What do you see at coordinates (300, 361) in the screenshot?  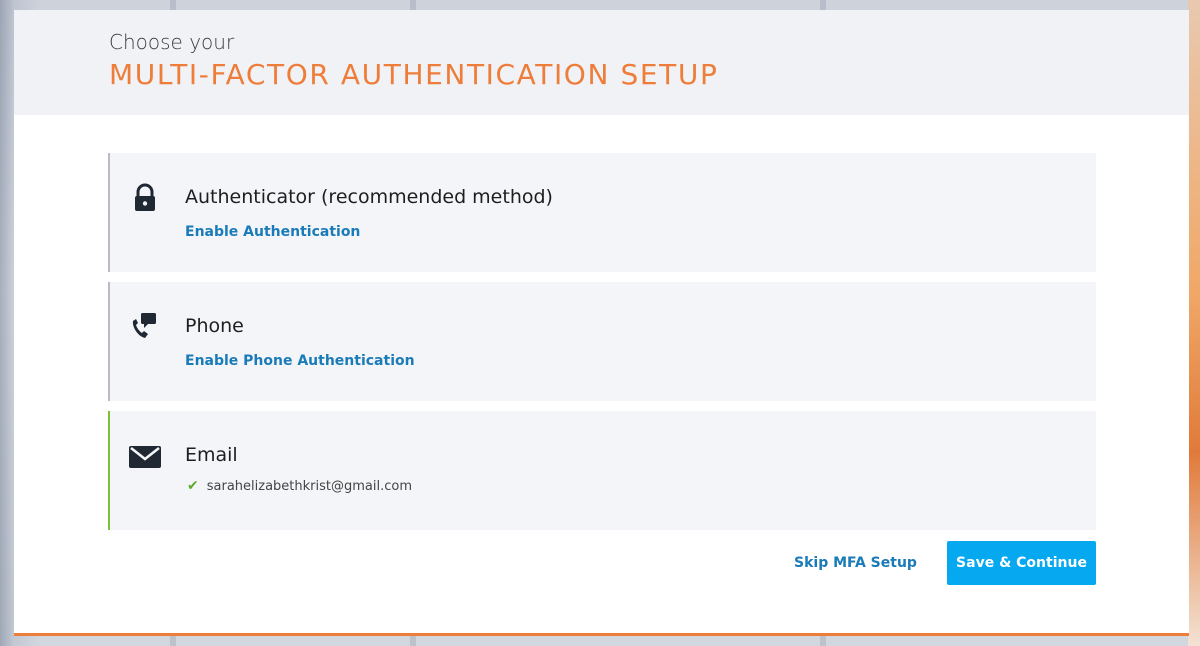 I see `enable-phone-authentication-link: Enable Phone Authentication` at bounding box center [300, 361].